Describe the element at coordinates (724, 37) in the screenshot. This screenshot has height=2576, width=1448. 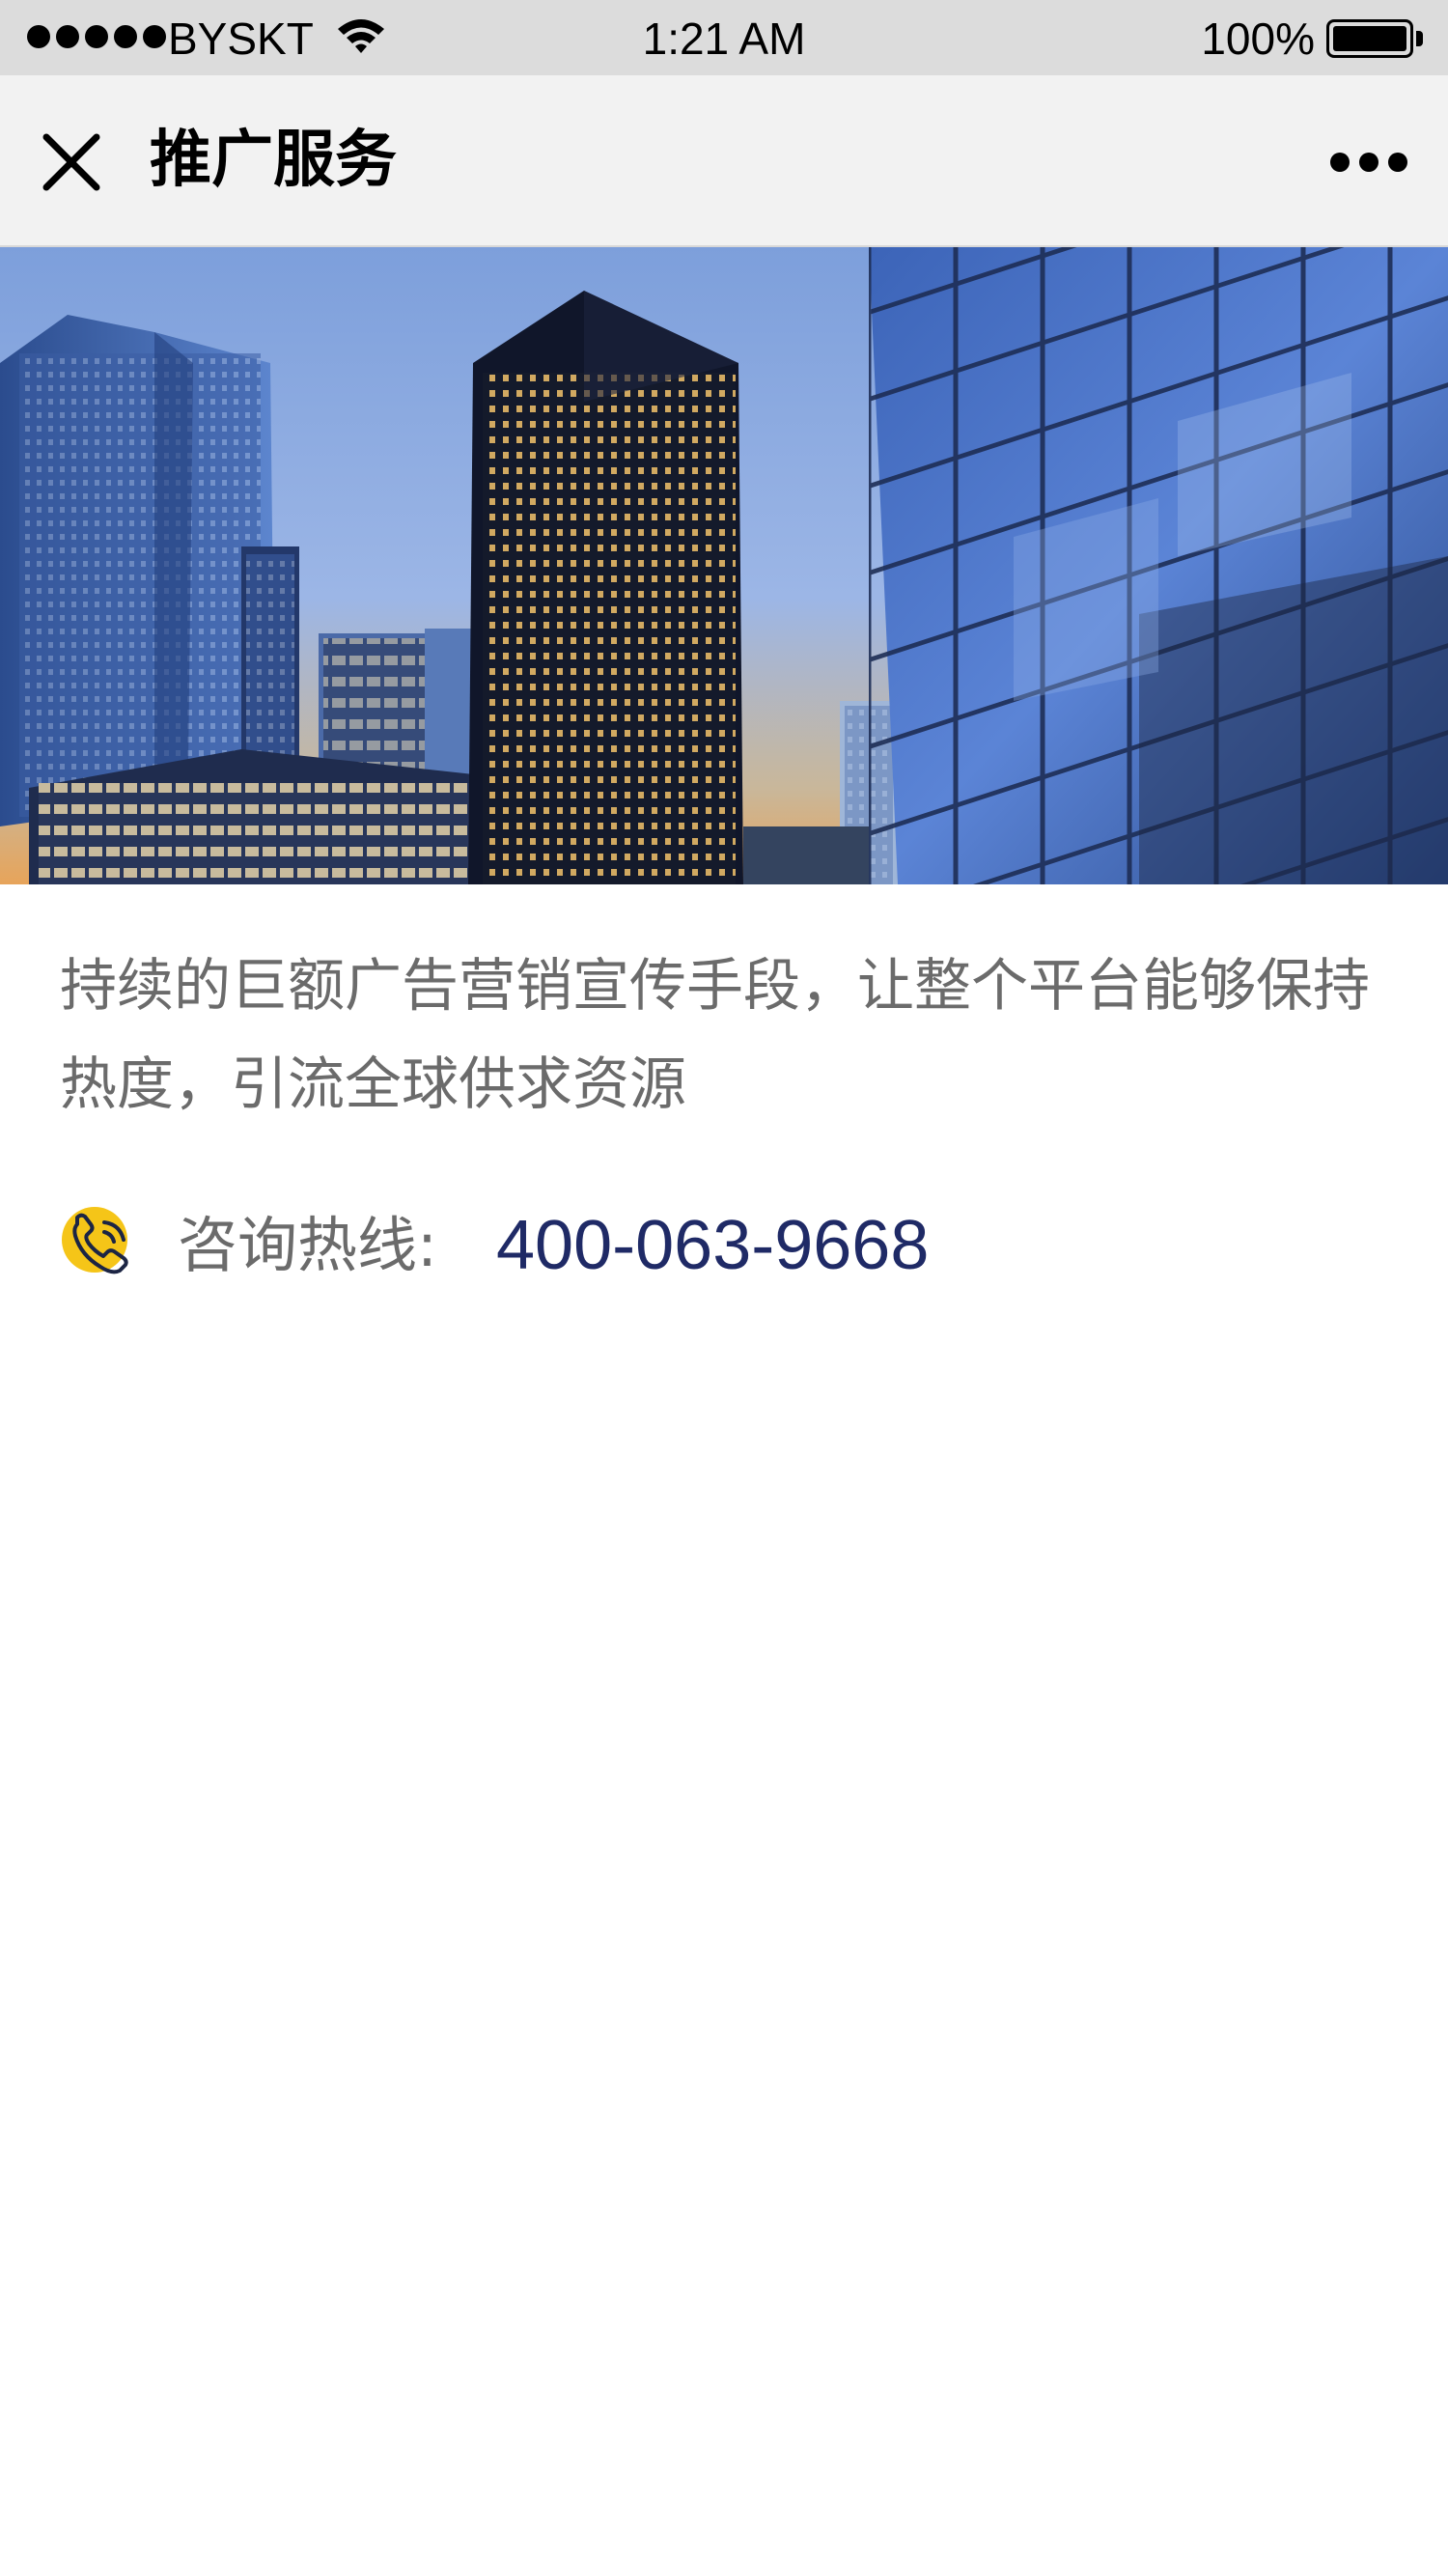
I see `status-bar: BYSKT 1:21 AM 100%` at that location.